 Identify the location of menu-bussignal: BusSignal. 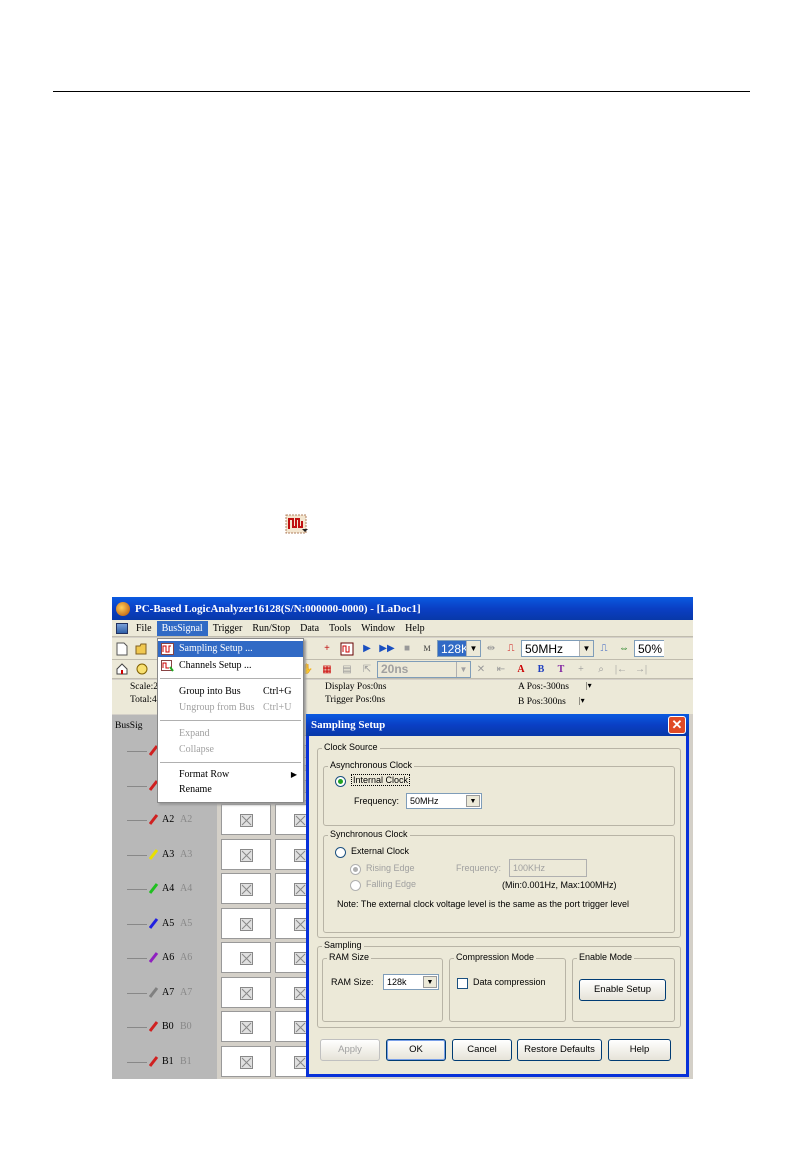
(182, 628).